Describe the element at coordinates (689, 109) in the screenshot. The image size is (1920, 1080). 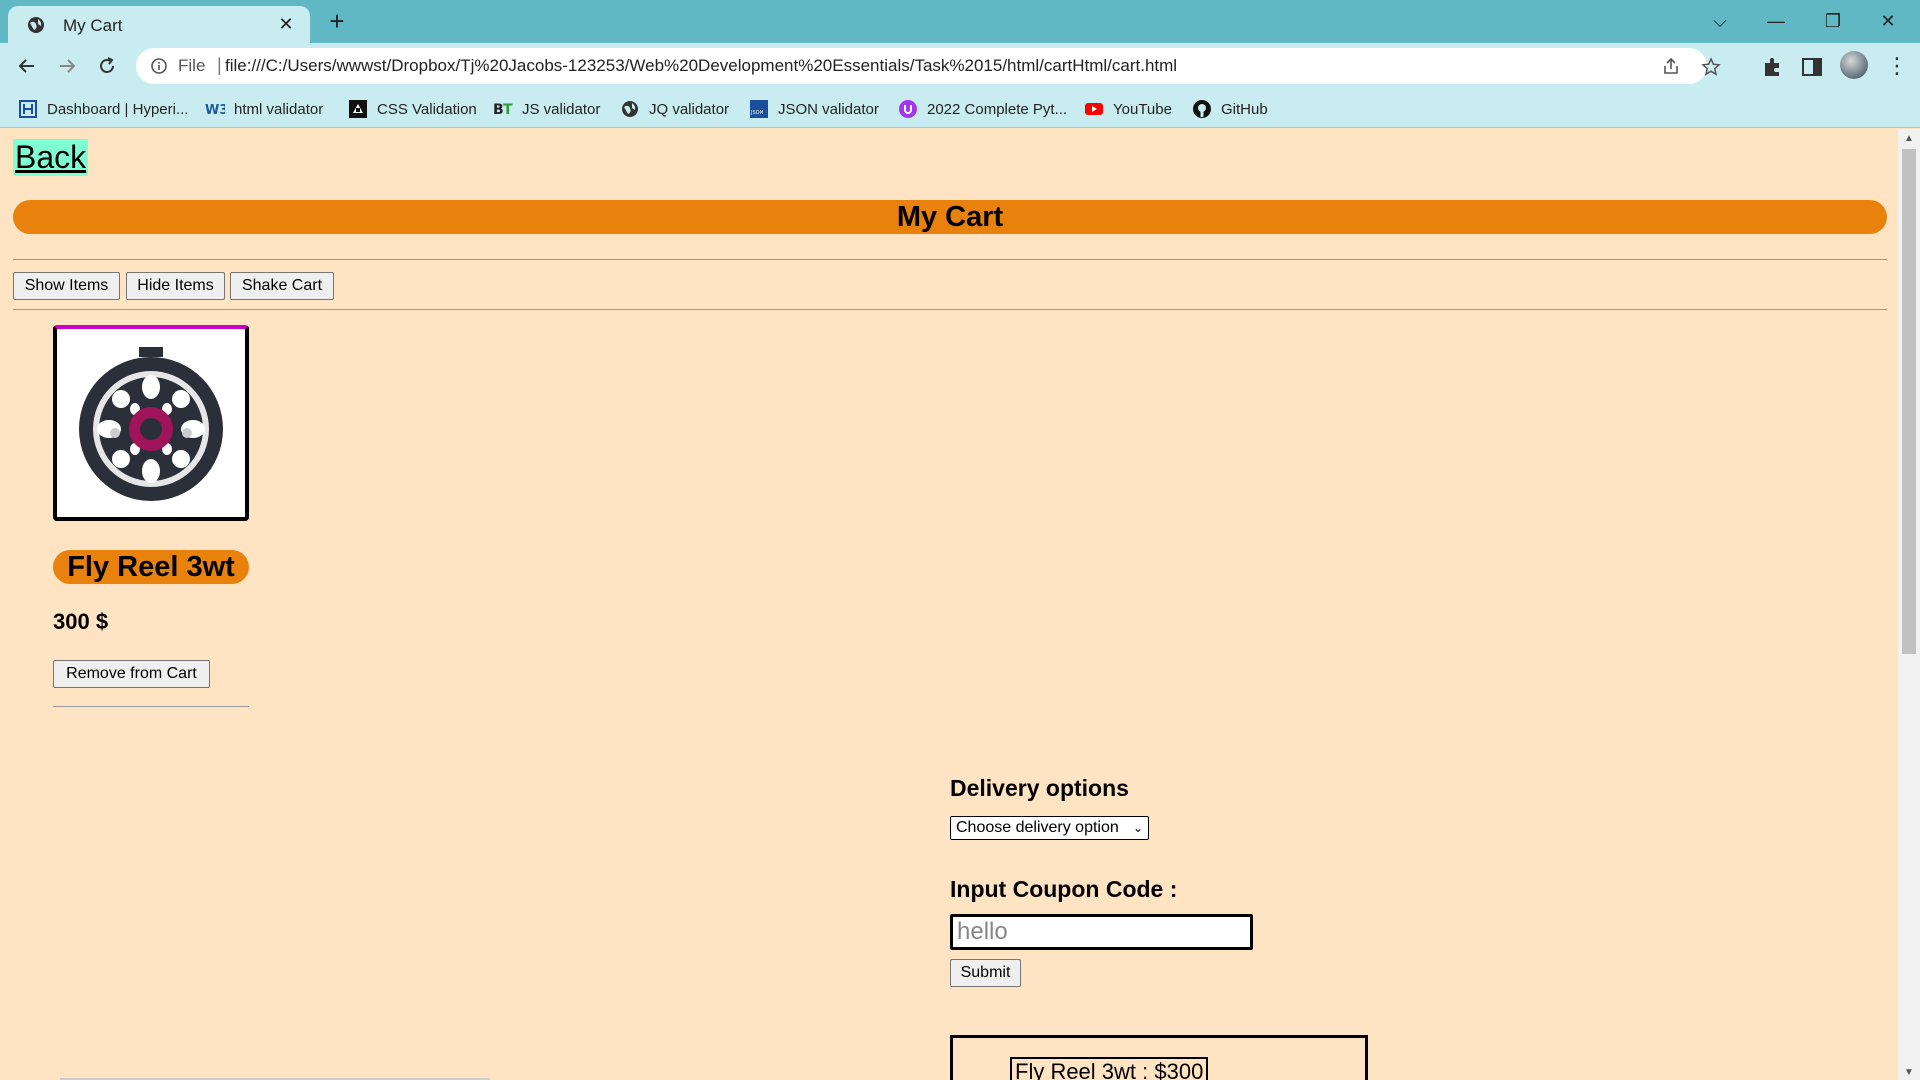
I see `bookmark-label: JQ validator` at that location.